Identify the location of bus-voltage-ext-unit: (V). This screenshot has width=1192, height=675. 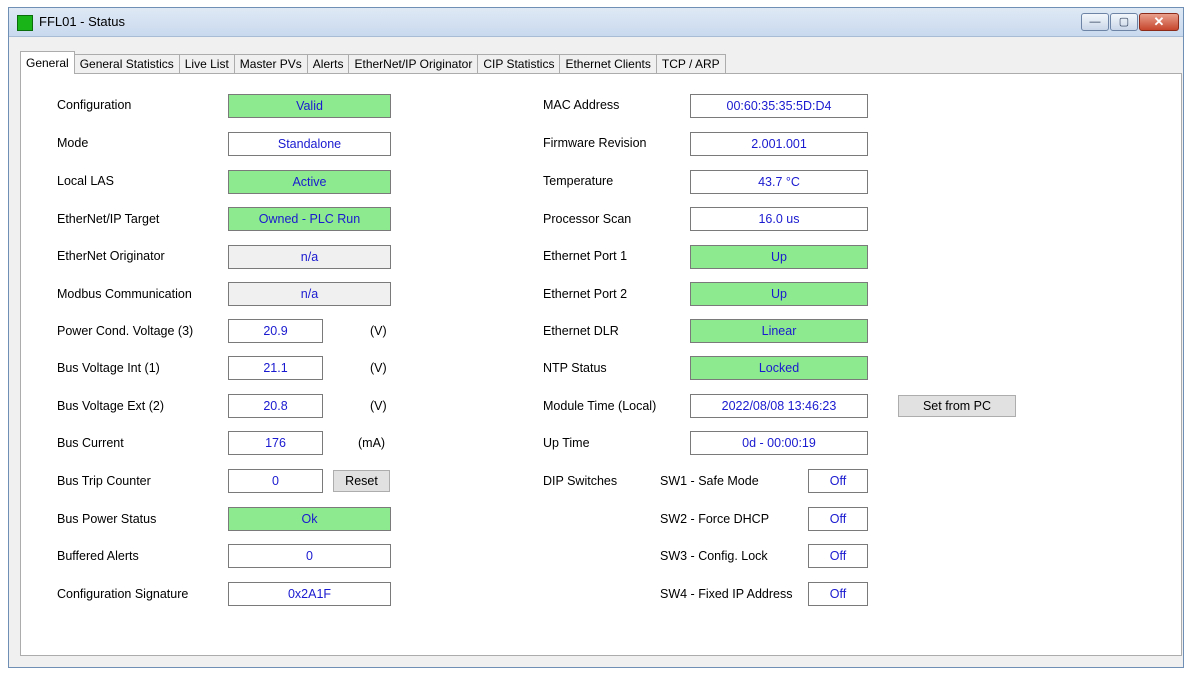
(378, 406).